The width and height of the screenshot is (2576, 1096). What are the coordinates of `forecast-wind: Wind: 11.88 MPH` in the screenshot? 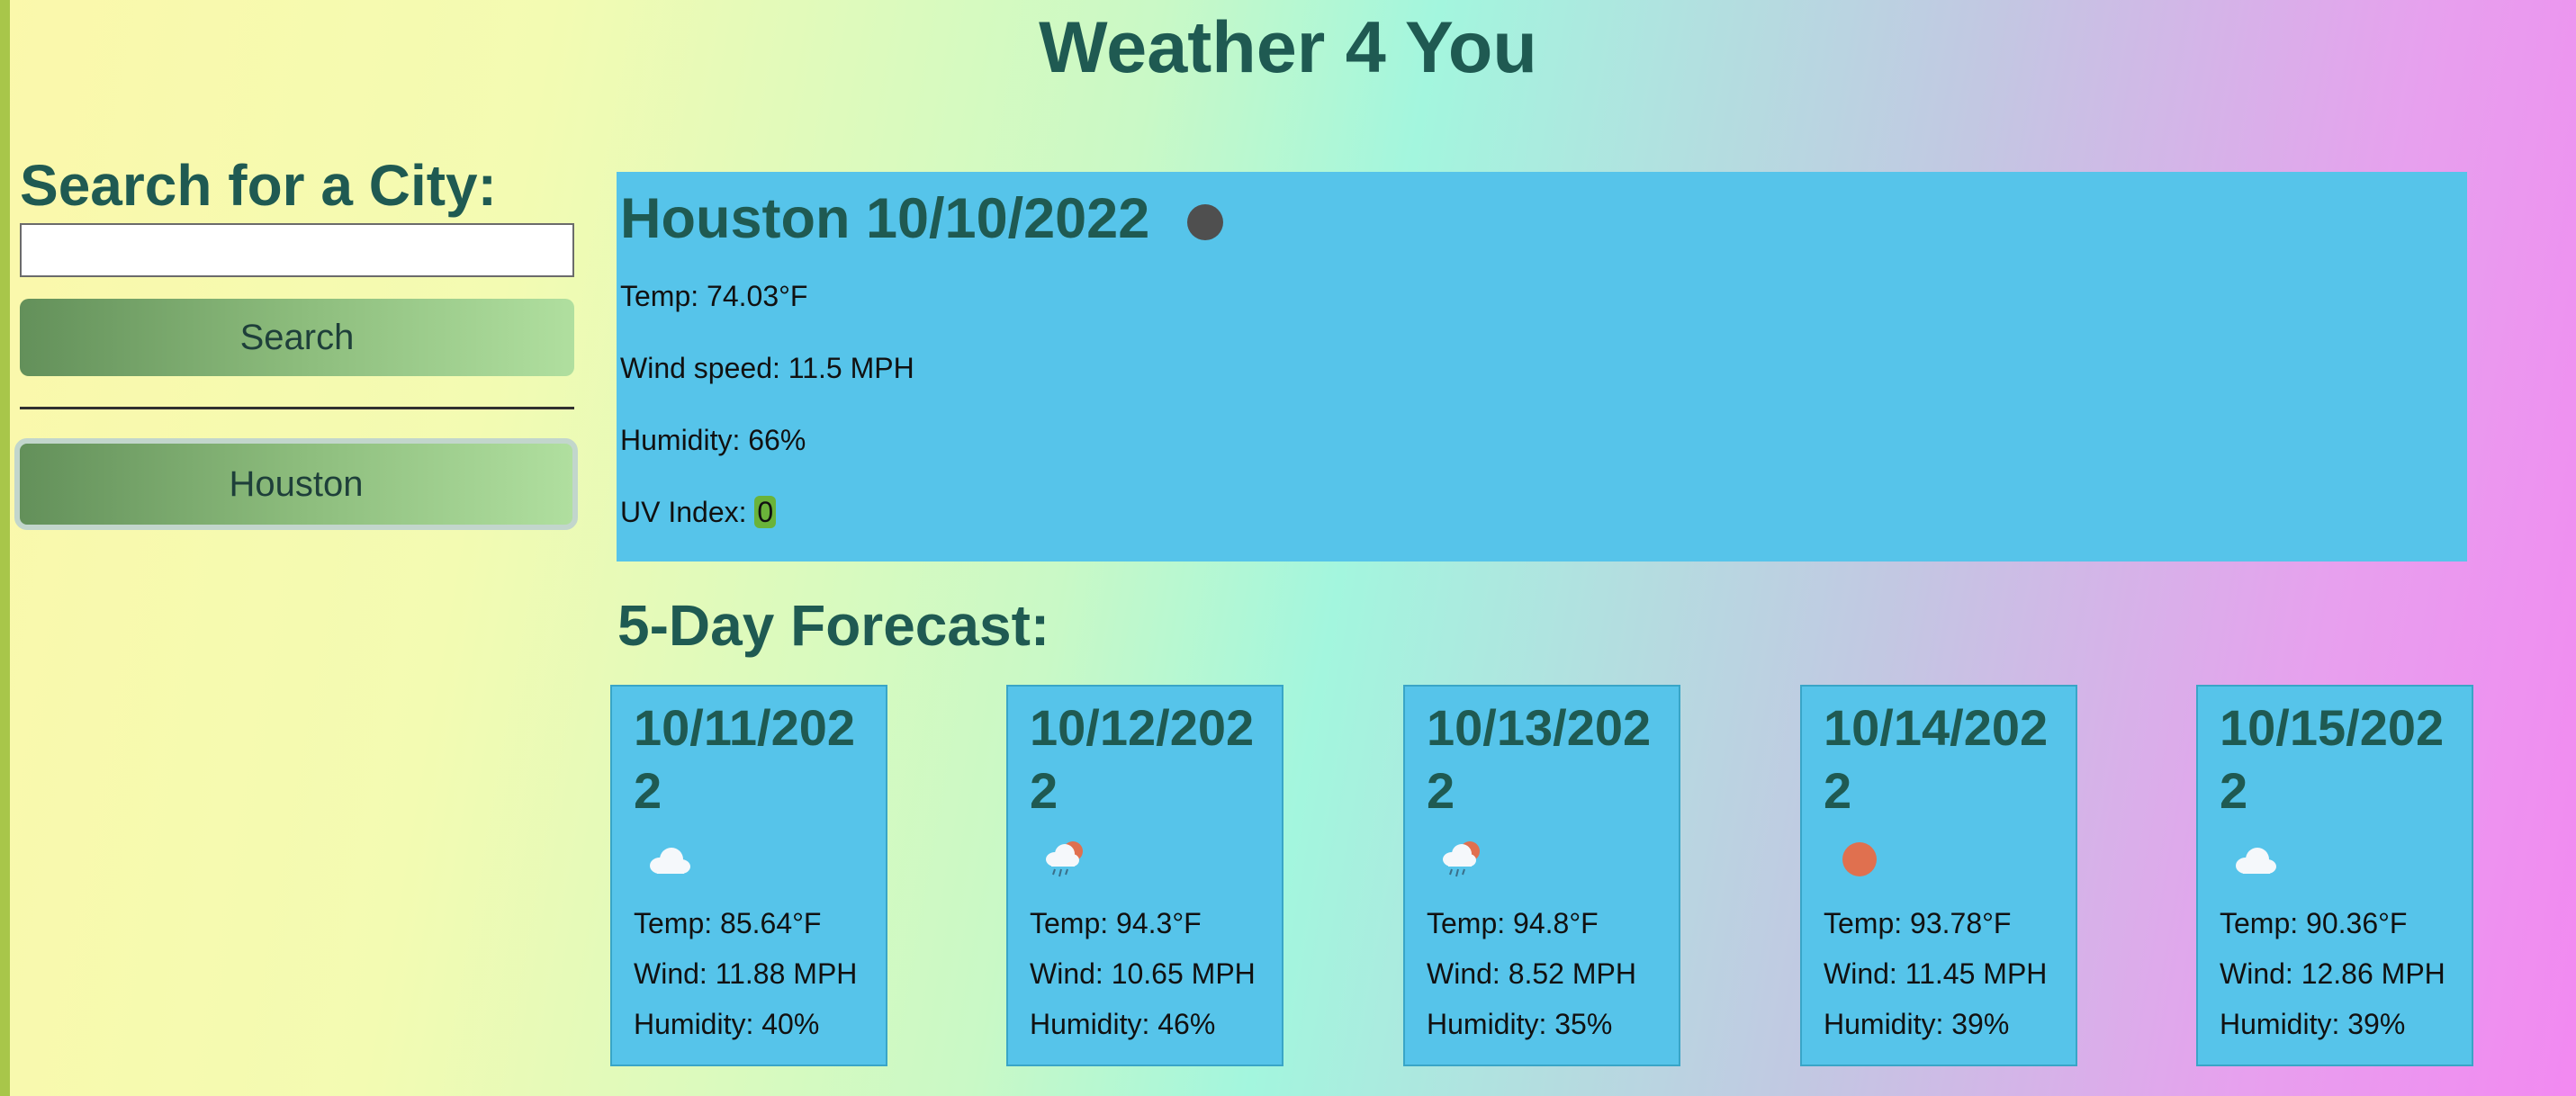 It's located at (746, 973).